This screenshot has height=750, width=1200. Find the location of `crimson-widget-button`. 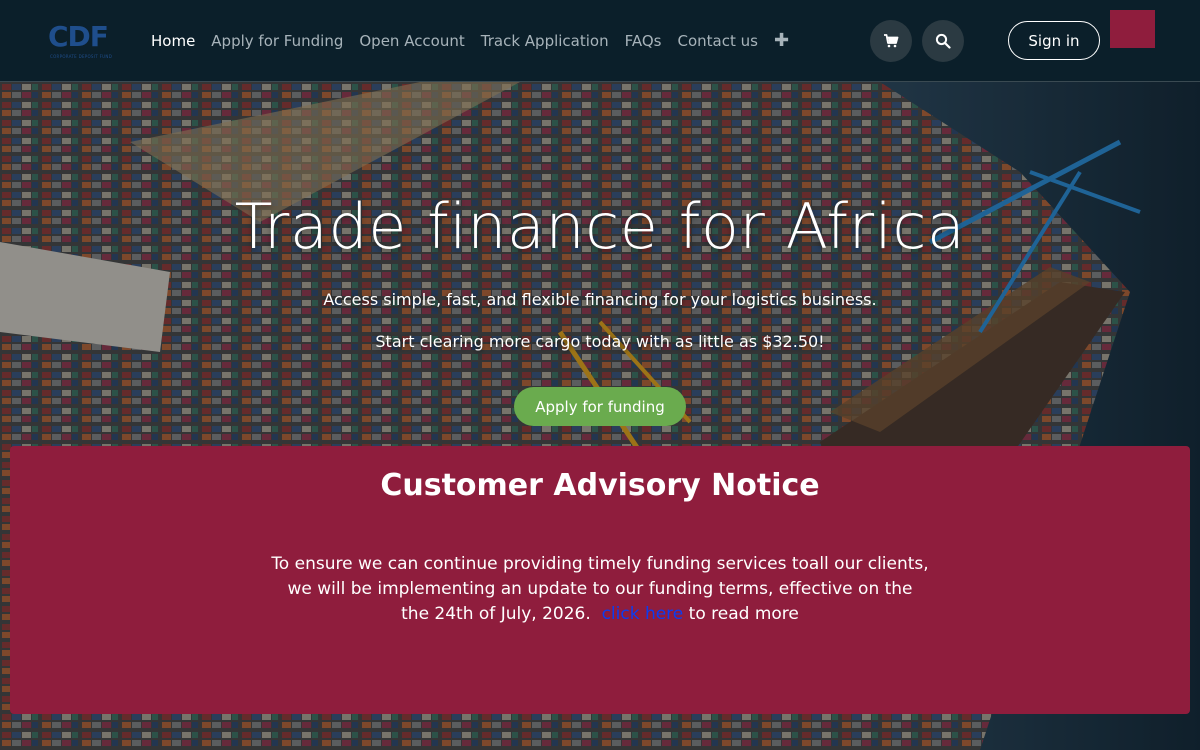

crimson-widget-button is located at coordinates (1132, 29).